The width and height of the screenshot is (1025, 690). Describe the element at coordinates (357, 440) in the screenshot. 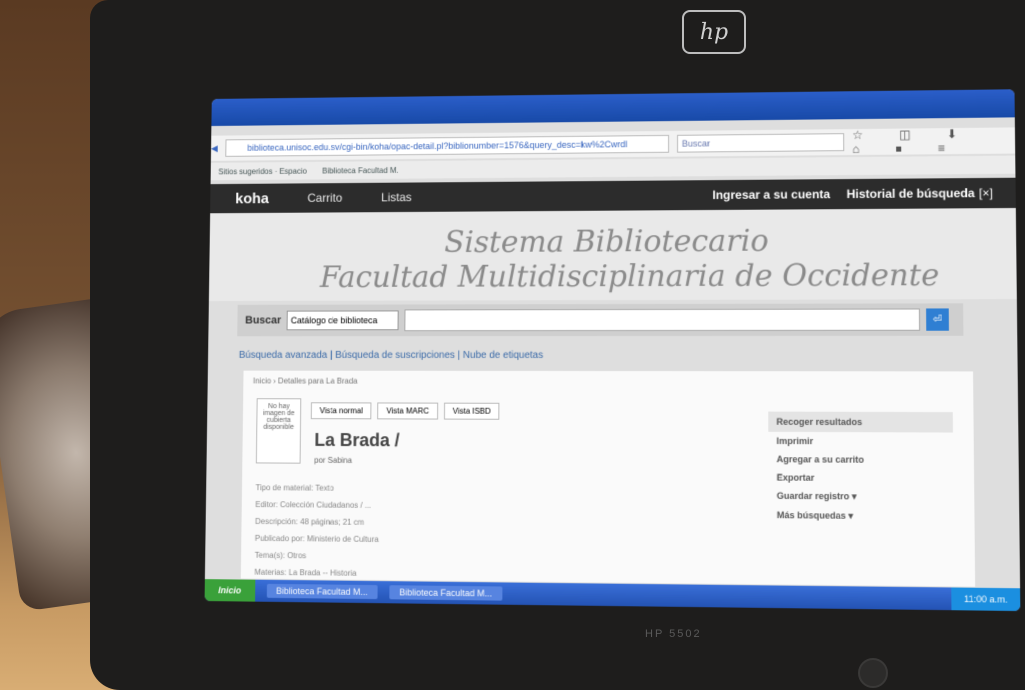

I see `record-title: La Brada /` at that location.